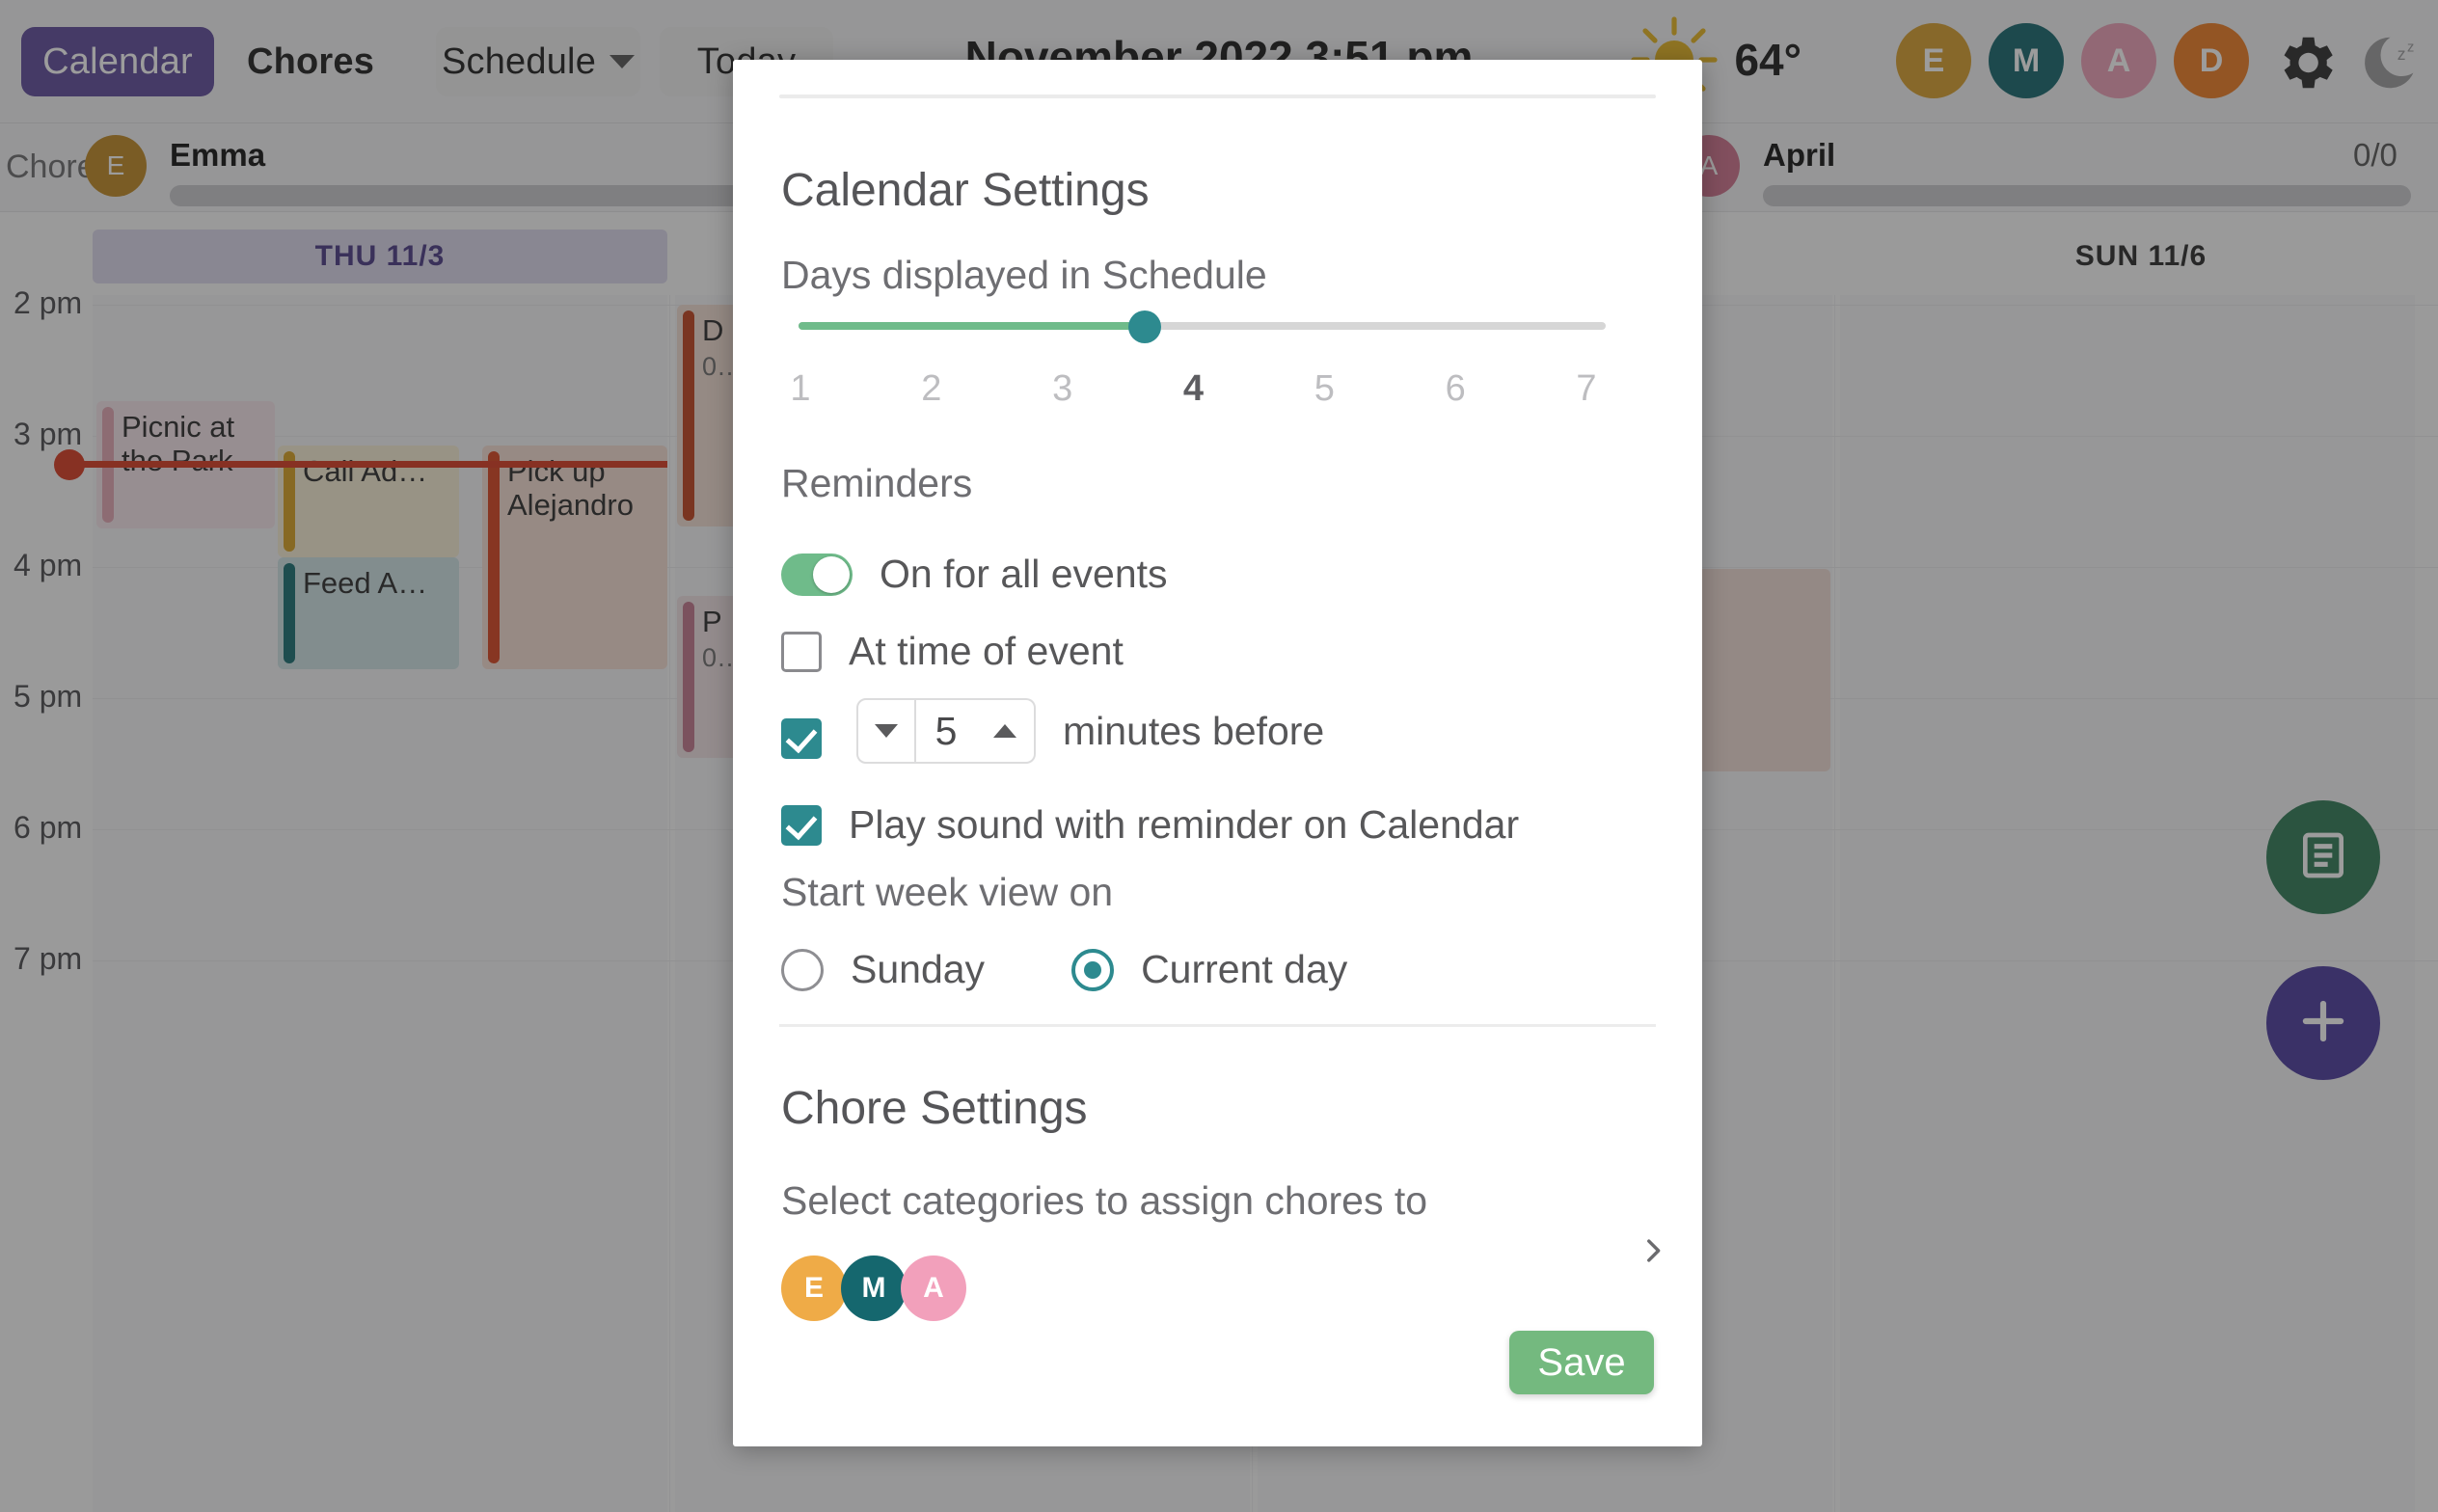 This screenshot has width=2438, height=1512. Describe the element at coordinates (802, 969) in the screenshot. I see `radio-sunday` at that location.